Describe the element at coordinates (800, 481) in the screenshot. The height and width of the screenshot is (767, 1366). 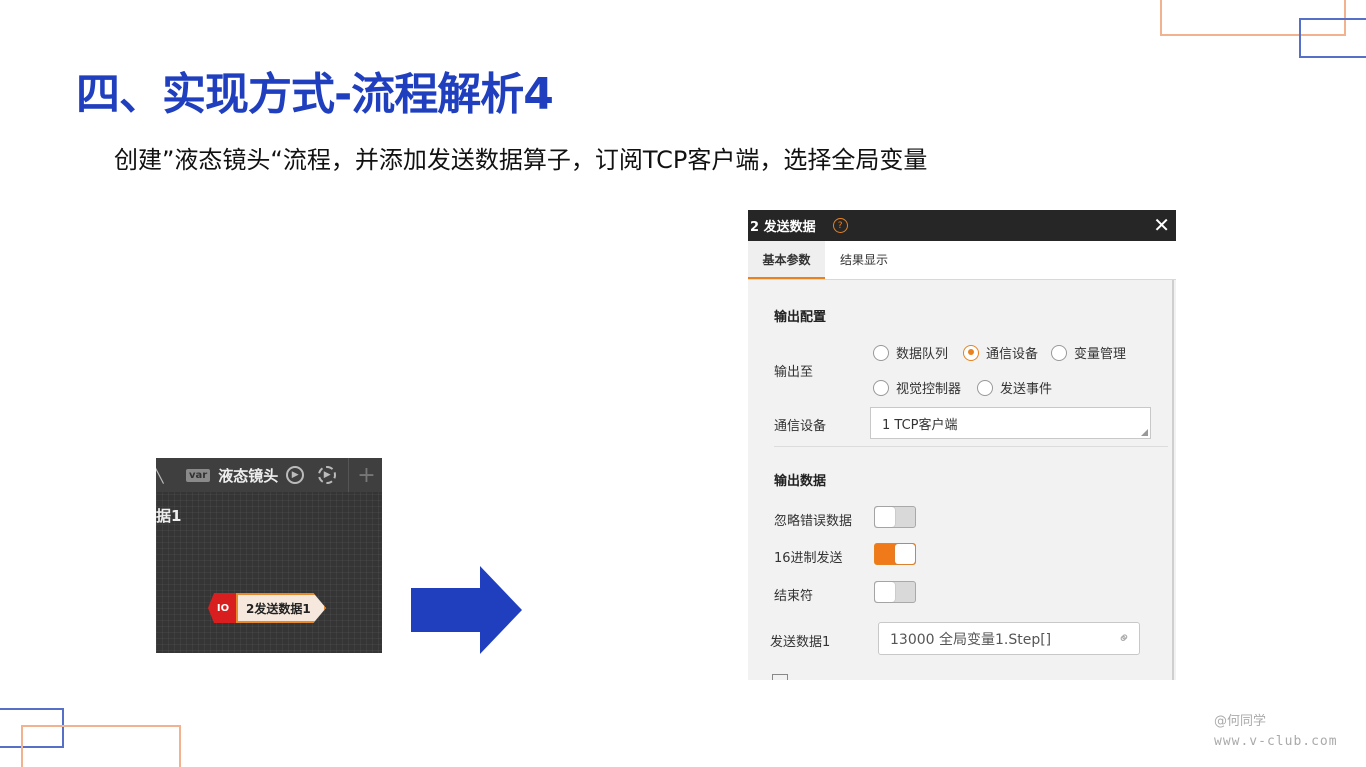
I see `output-data-header: 输出数据` at that location.